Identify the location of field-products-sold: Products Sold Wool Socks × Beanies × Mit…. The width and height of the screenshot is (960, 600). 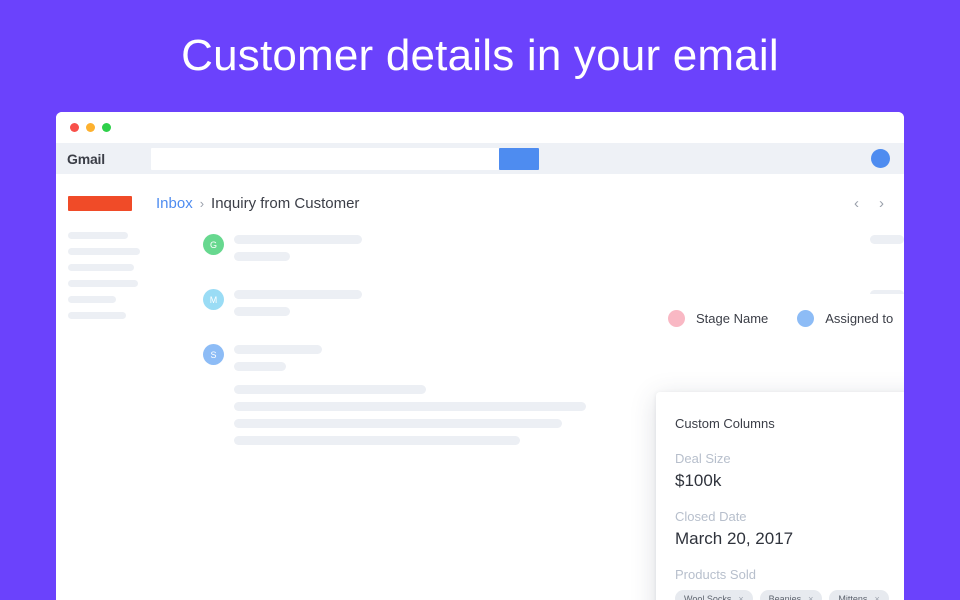
(789, 583).